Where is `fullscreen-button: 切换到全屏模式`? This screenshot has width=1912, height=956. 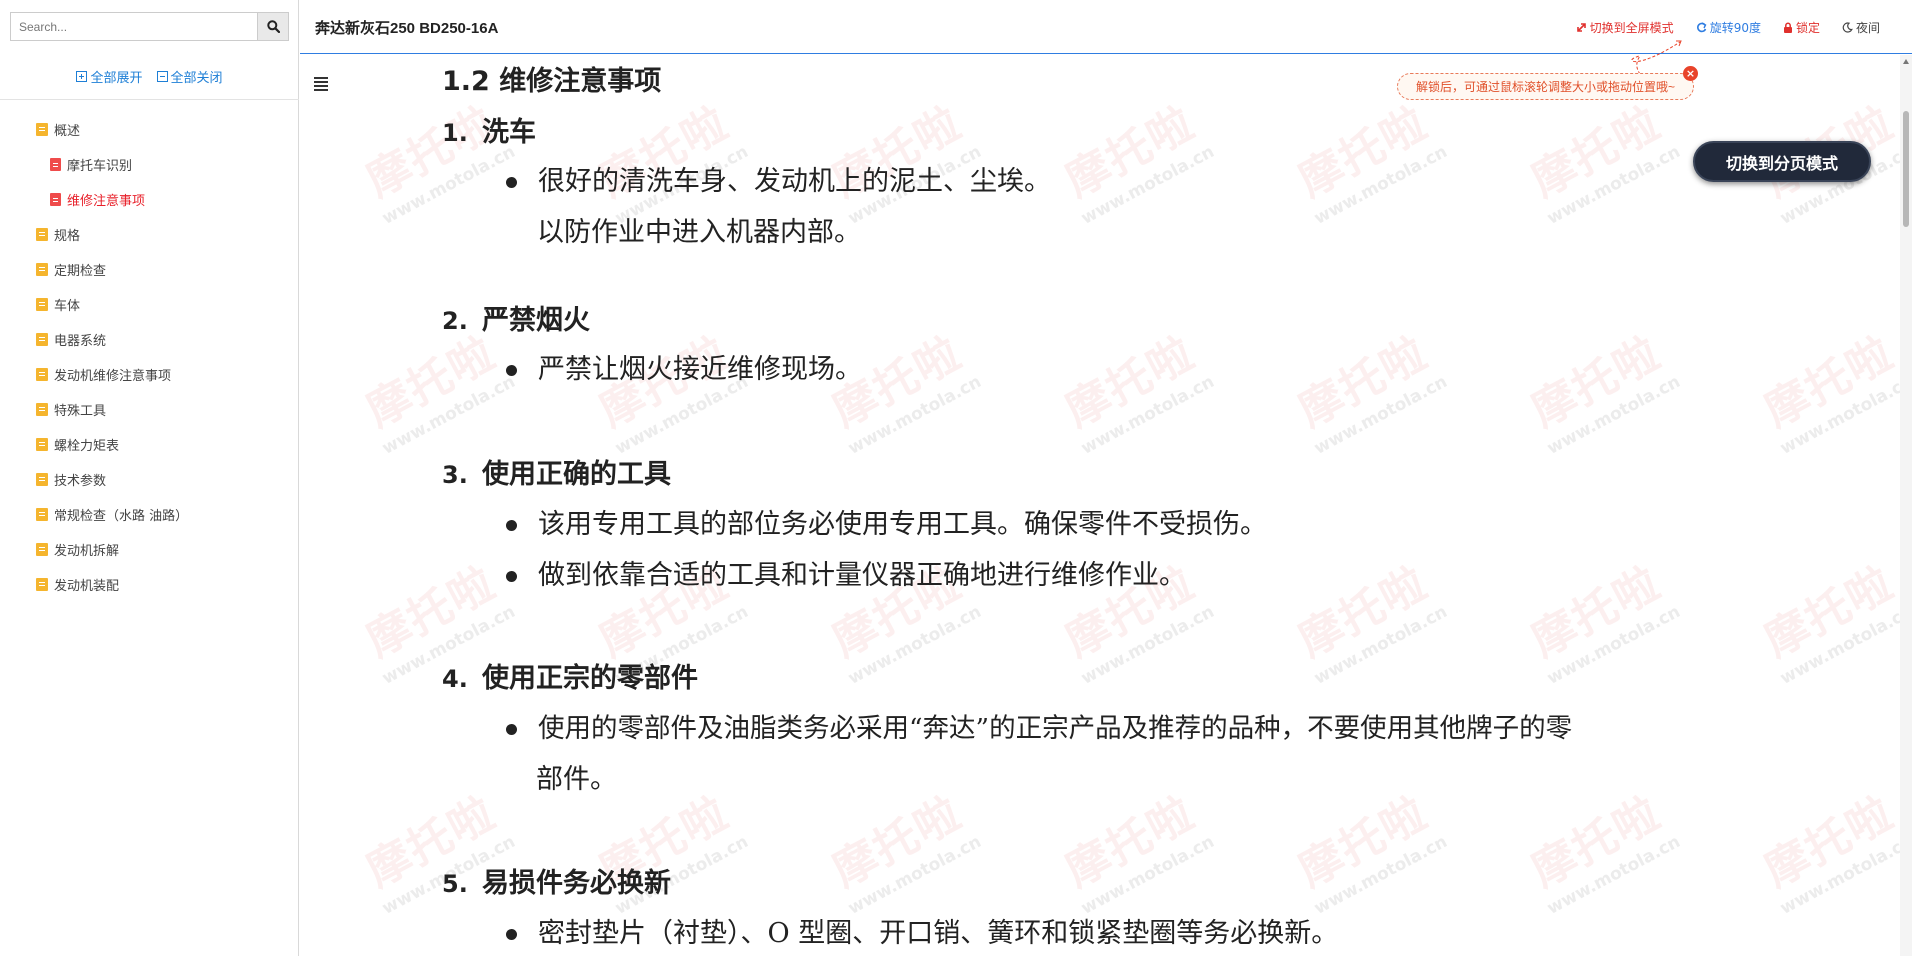 fullscreen-button: 切换到全屏模式 is located at coordinates (1625, 27).